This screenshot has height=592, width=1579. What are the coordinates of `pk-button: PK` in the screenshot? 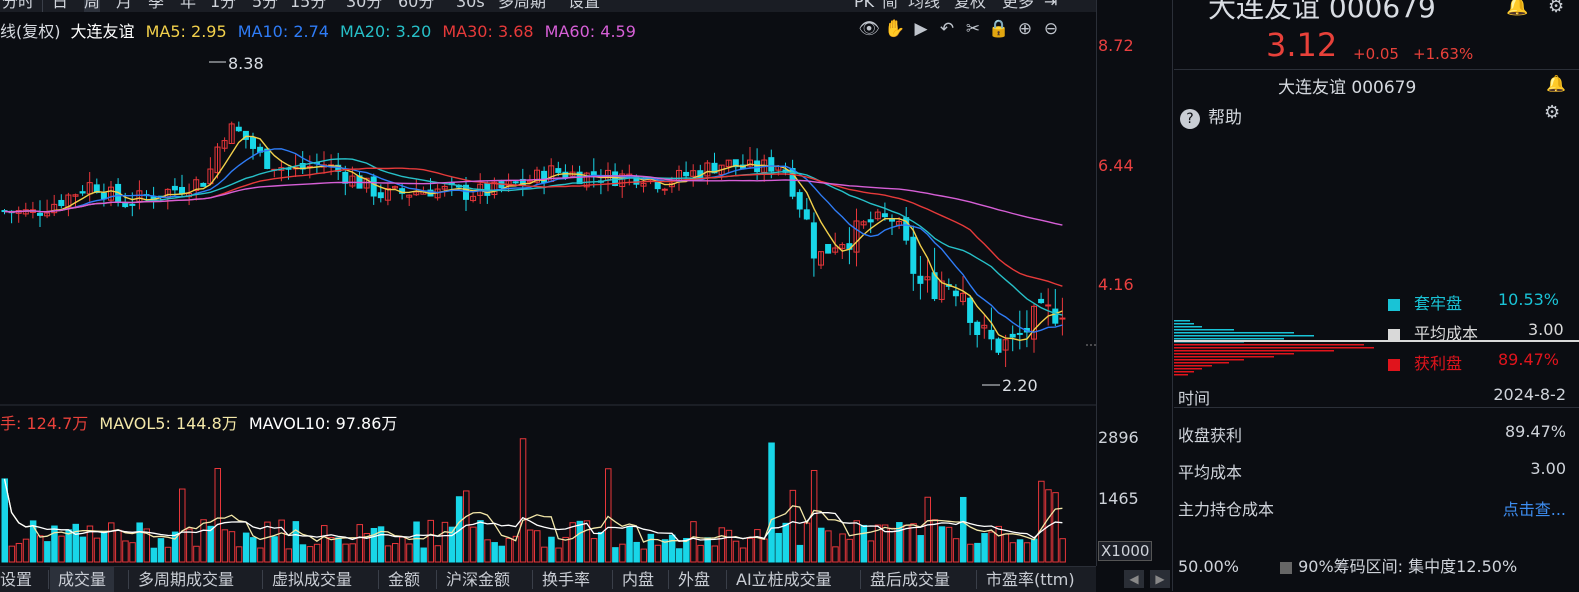 It's located at (864, 6).